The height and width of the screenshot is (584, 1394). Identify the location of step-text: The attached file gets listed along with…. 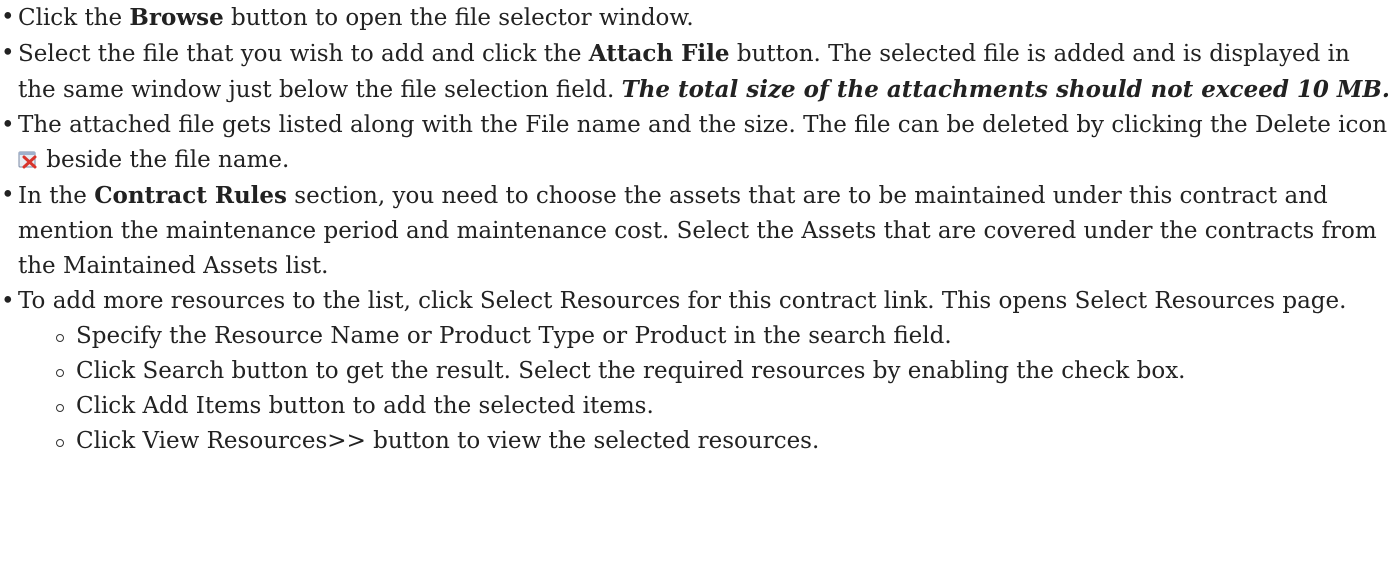
(703, 125).